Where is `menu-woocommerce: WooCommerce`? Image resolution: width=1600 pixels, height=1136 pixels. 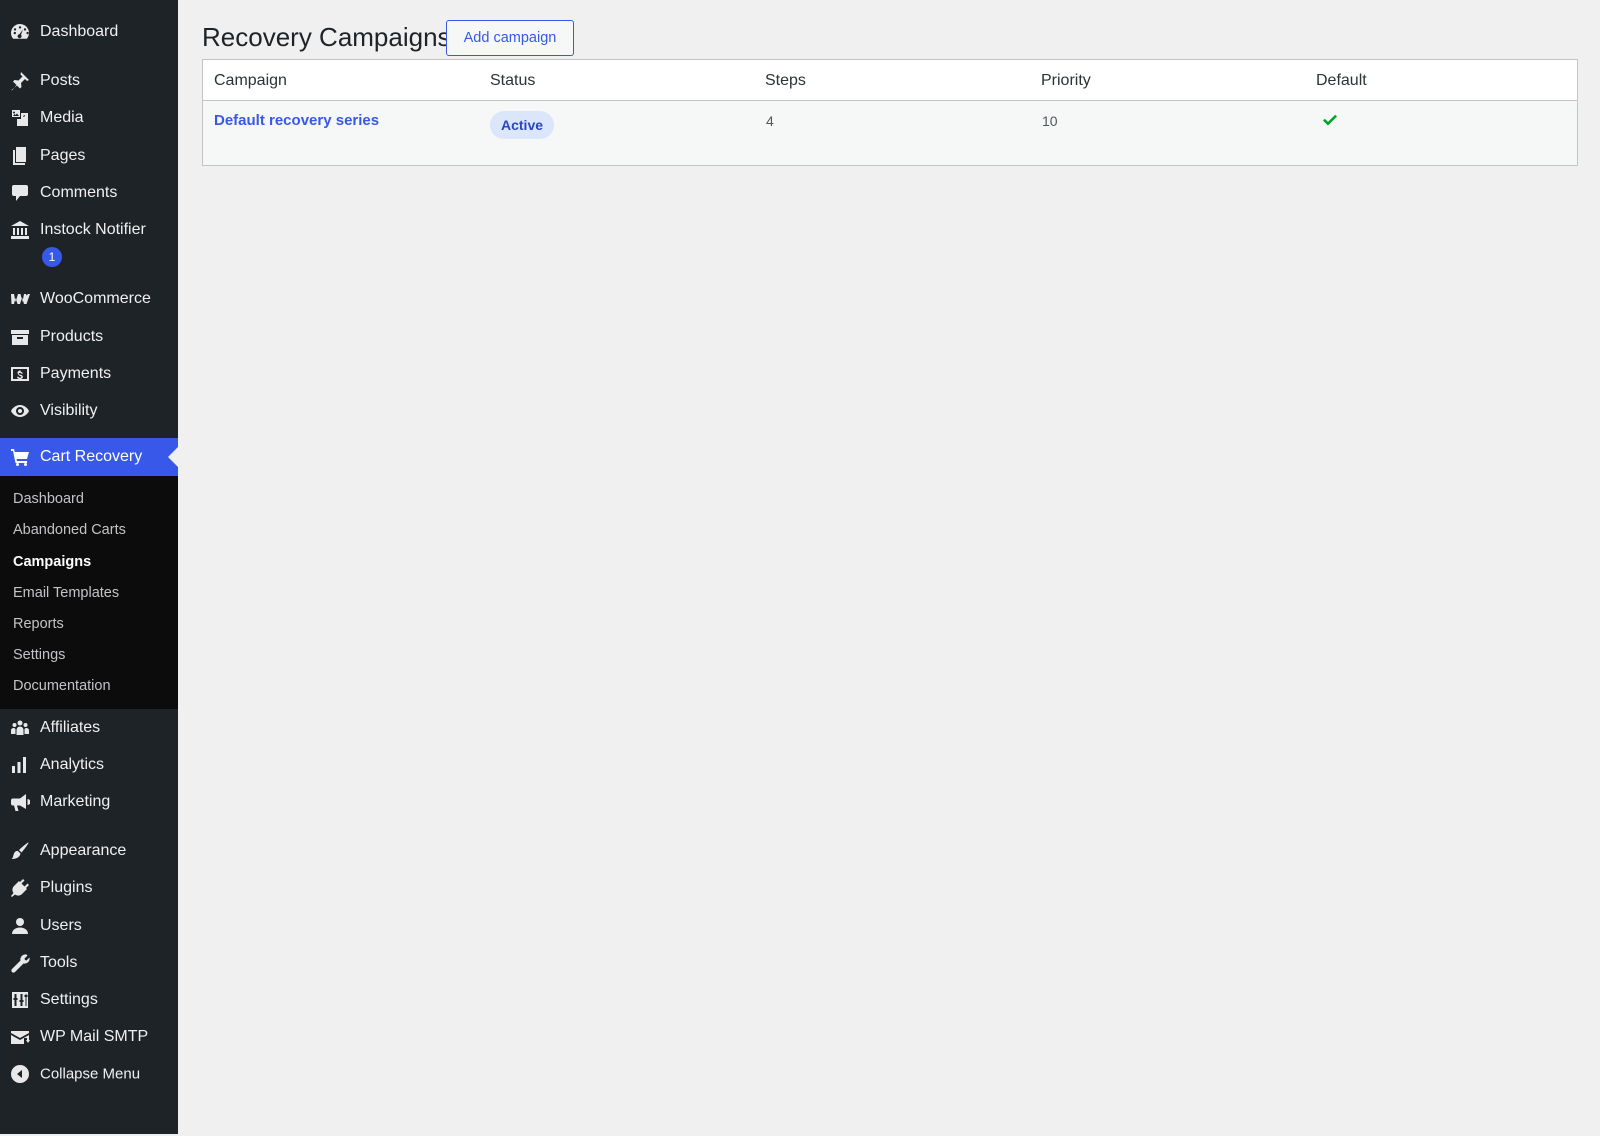
menu-woocommerce: WooCommerce is located at coordinates (89, 299).